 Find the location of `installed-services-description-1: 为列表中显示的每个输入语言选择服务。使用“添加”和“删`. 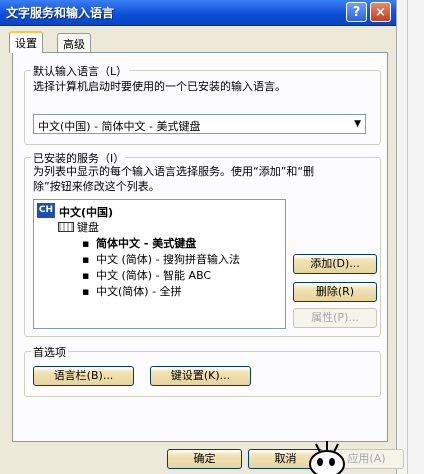

installed-services-description-1: 为列表中显示的每个输入语言选择服务。使用“添加”和“删 is located at coordinates (174, 171).